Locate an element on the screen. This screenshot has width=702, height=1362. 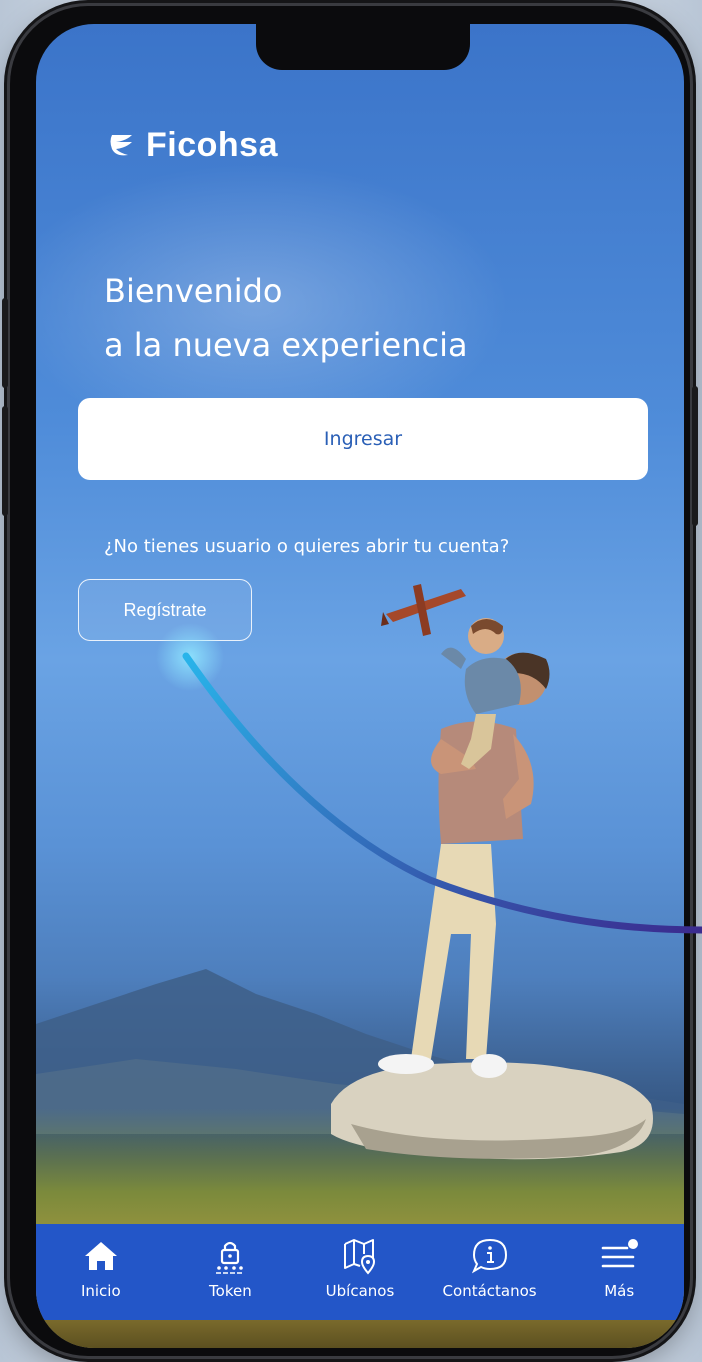
ficohsa-logo-icon is located at coordinates (121, 144).